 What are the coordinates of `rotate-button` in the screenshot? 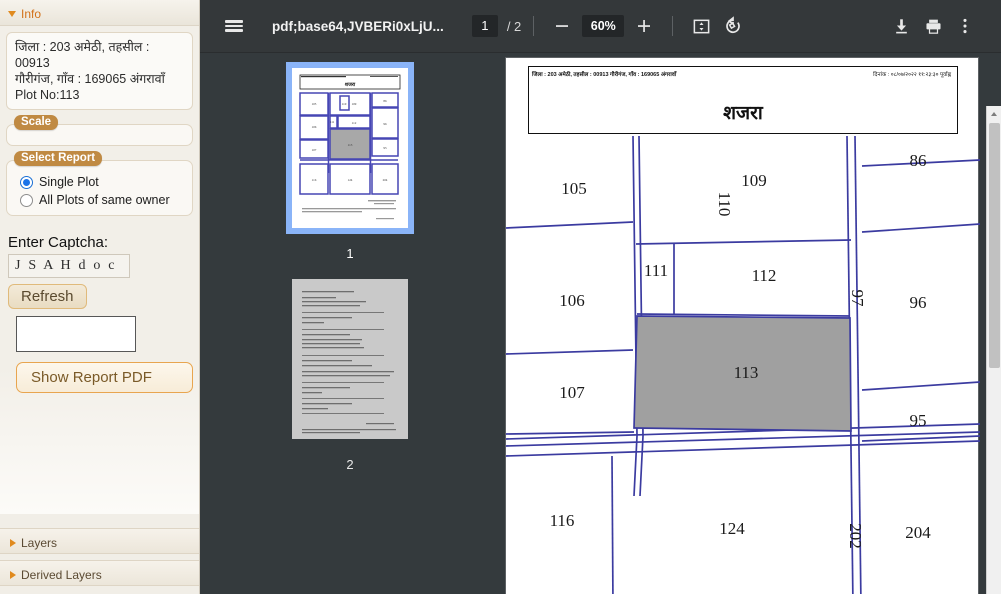 It's located at (733, 26).